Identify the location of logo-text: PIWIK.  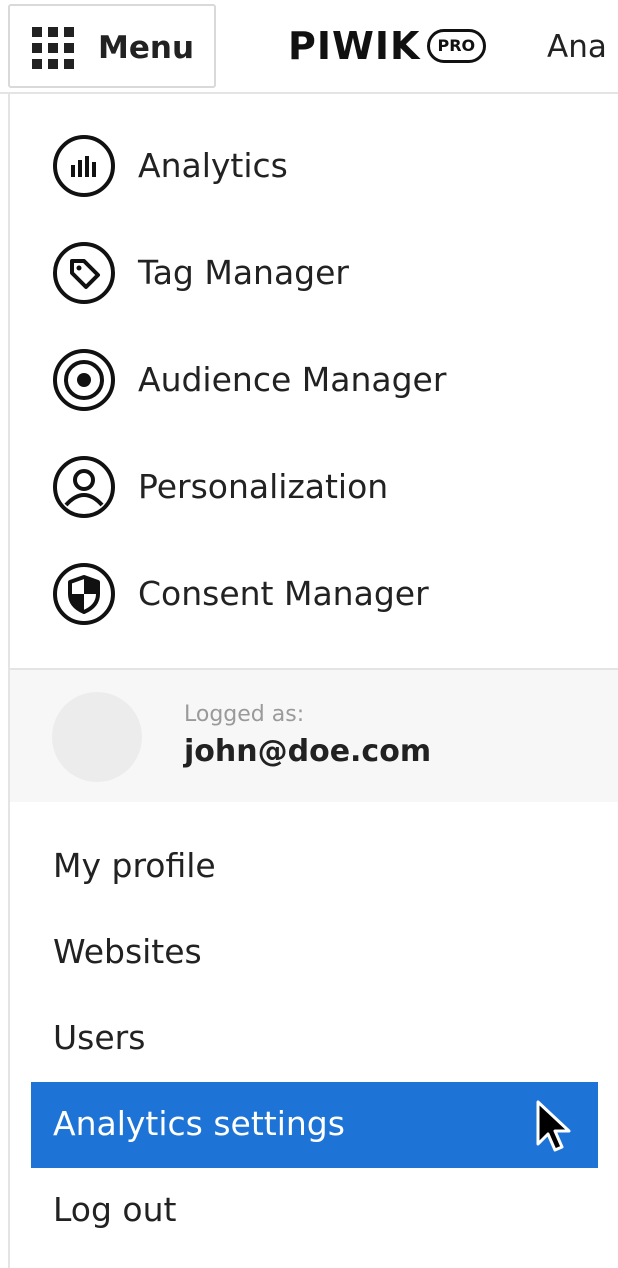
(354, 46).